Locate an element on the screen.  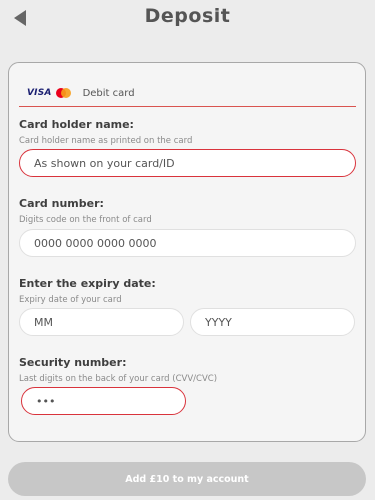
expiry-hint: Expiry date of your card is located at coordinates (70, 300).